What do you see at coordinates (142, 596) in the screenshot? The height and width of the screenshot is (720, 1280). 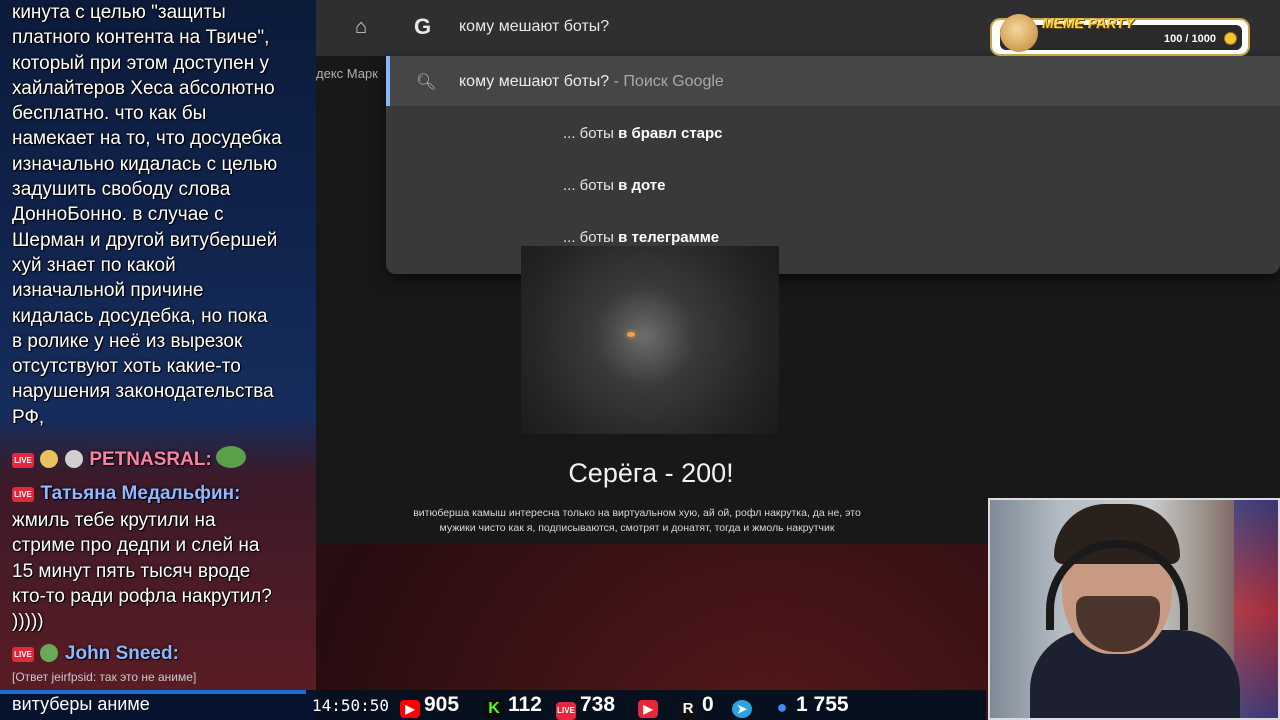 I see `chat-line: кто-то ради рофла накрутил?` at bounding box center [142, 596].